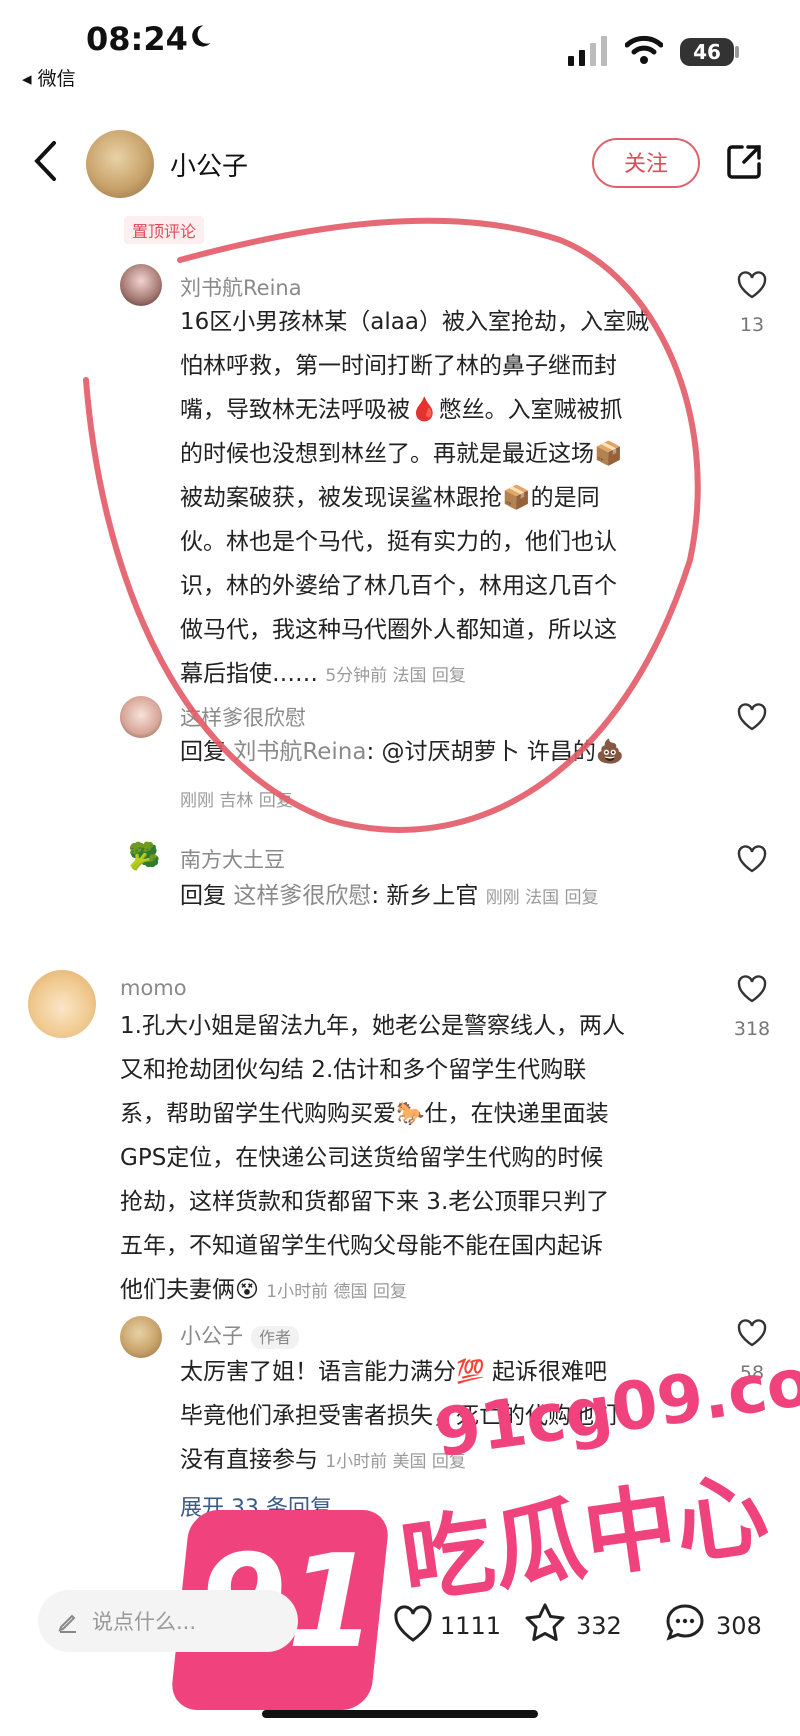 The image size is (800, 1736). Describe the element at coordinates (542, 898) in the screenshot. I see `comment-meta: 刚刚 法国 回复` at that location.